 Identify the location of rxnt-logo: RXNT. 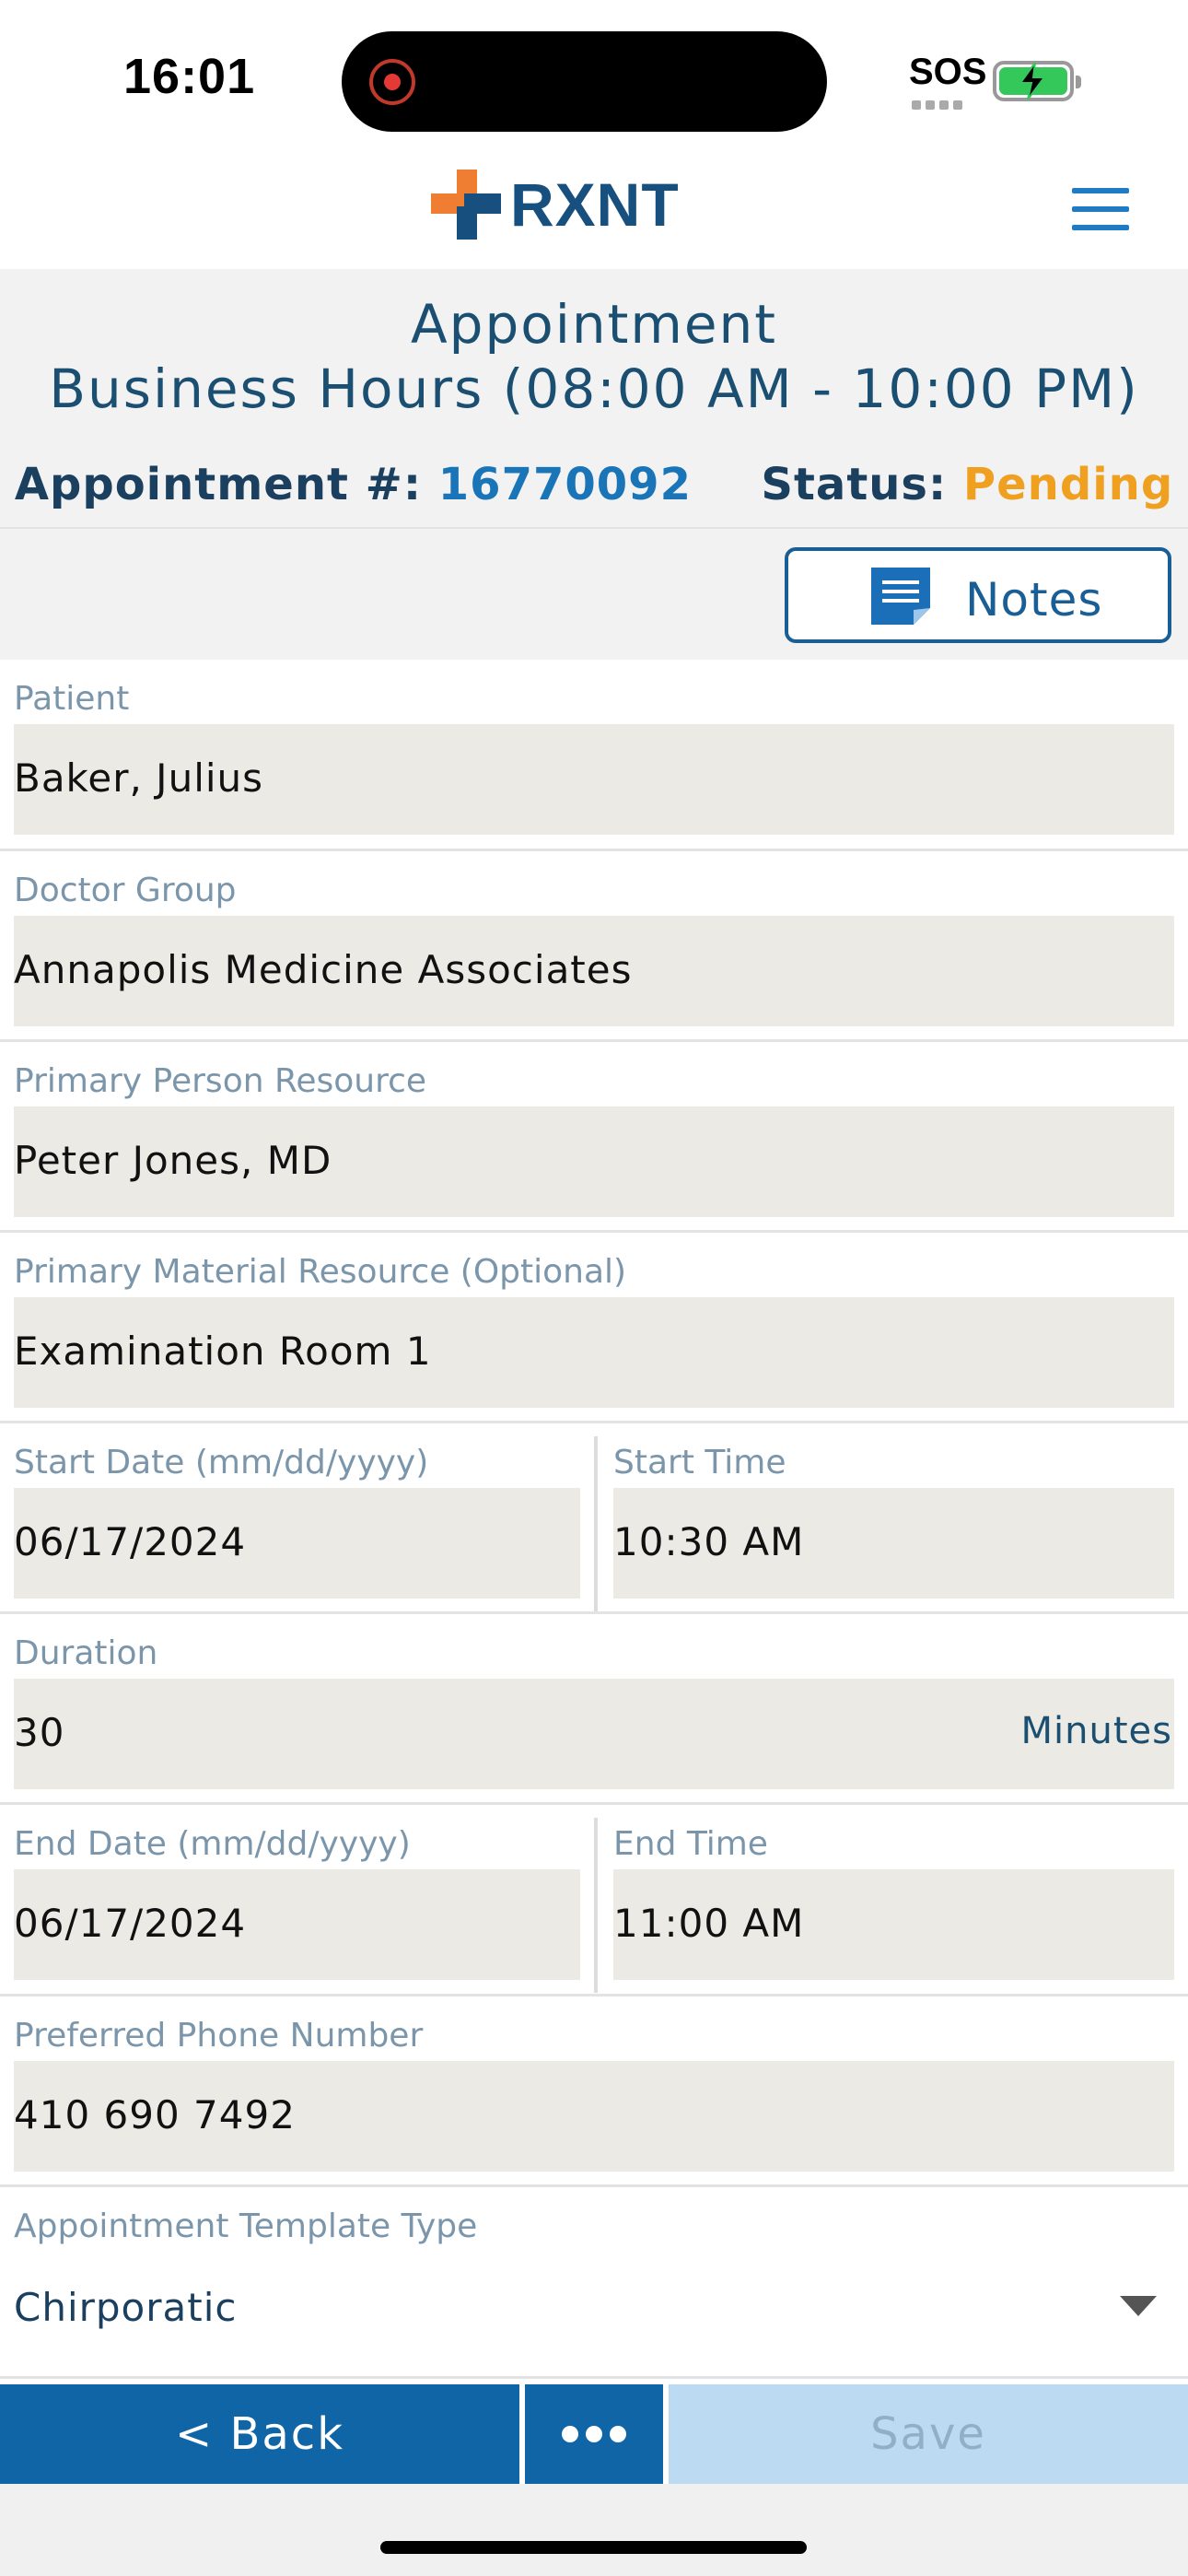
(555, 204).